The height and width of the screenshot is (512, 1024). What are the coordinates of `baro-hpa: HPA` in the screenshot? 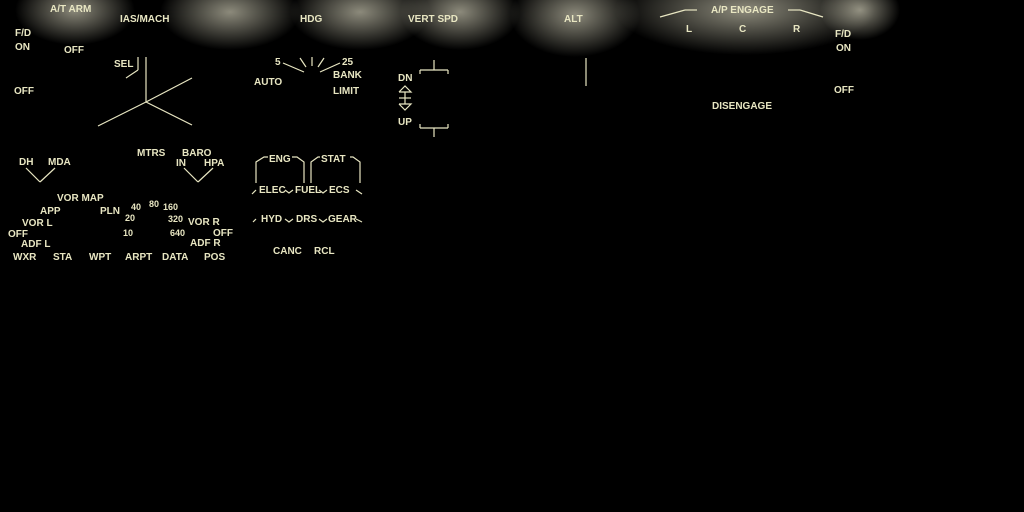 It's located at (214, 163).